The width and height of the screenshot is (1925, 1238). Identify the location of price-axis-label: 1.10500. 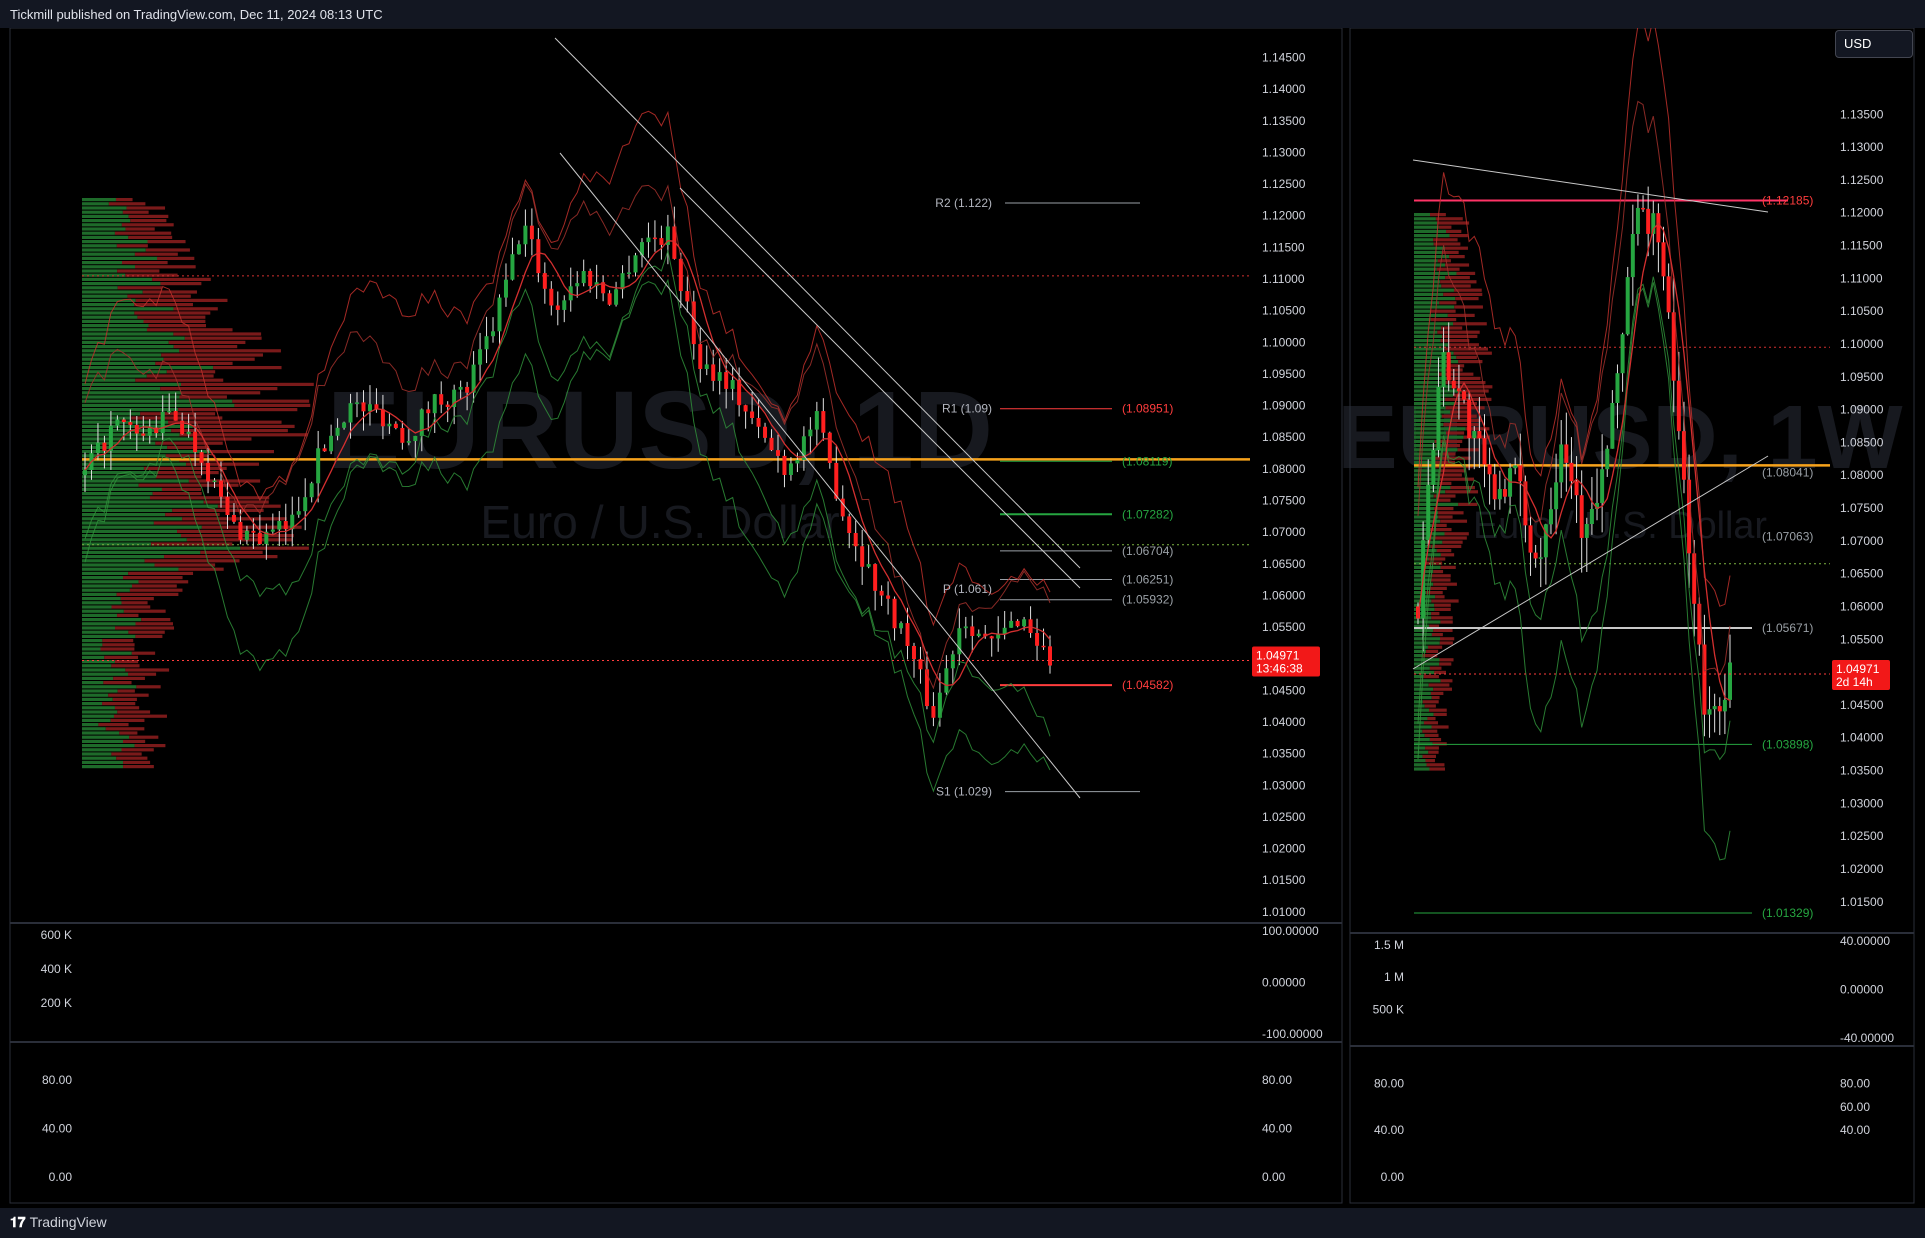
(1284, 311).